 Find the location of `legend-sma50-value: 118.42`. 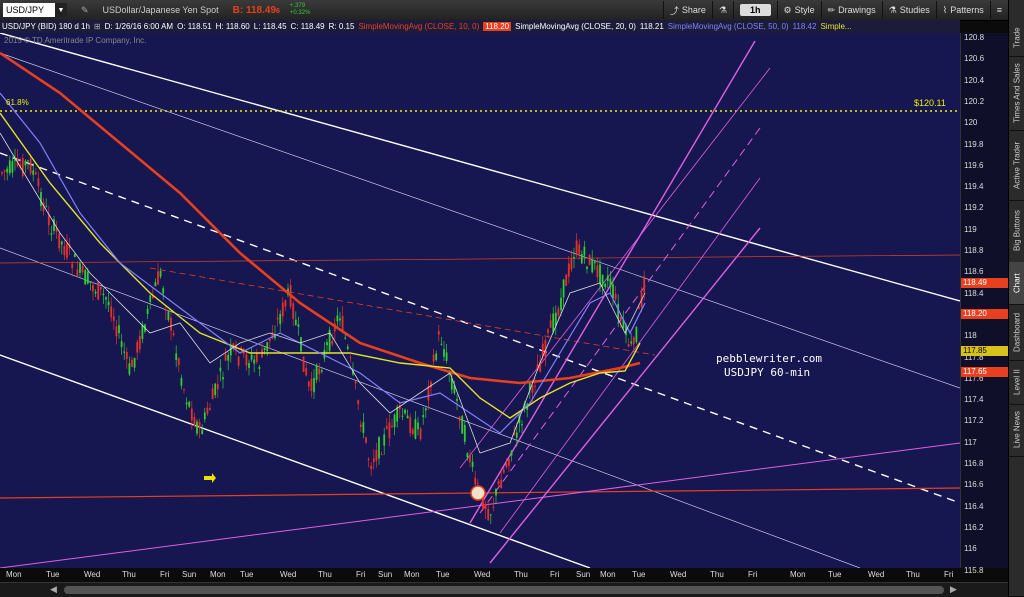

legend-sma50-value: 118.42 is located at coordinates (804, 26).